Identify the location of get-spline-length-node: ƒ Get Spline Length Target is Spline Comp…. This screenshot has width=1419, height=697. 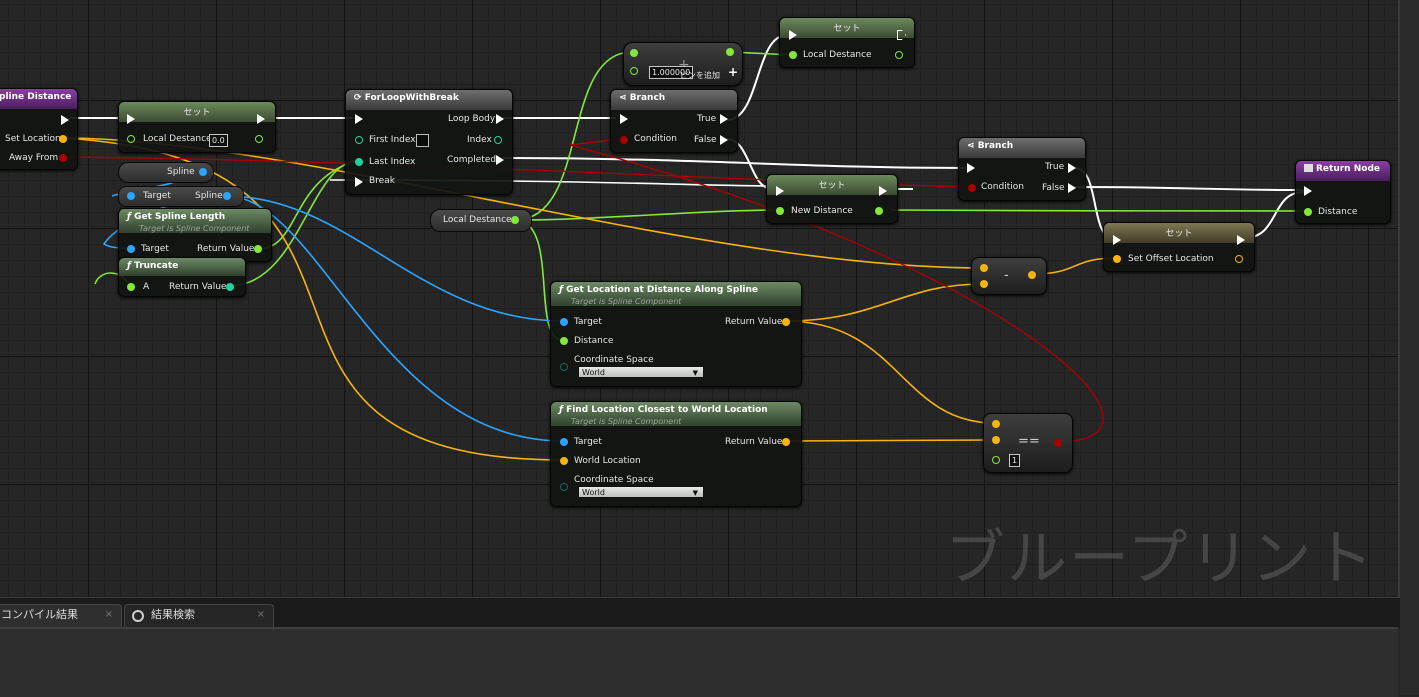
(195, 235).